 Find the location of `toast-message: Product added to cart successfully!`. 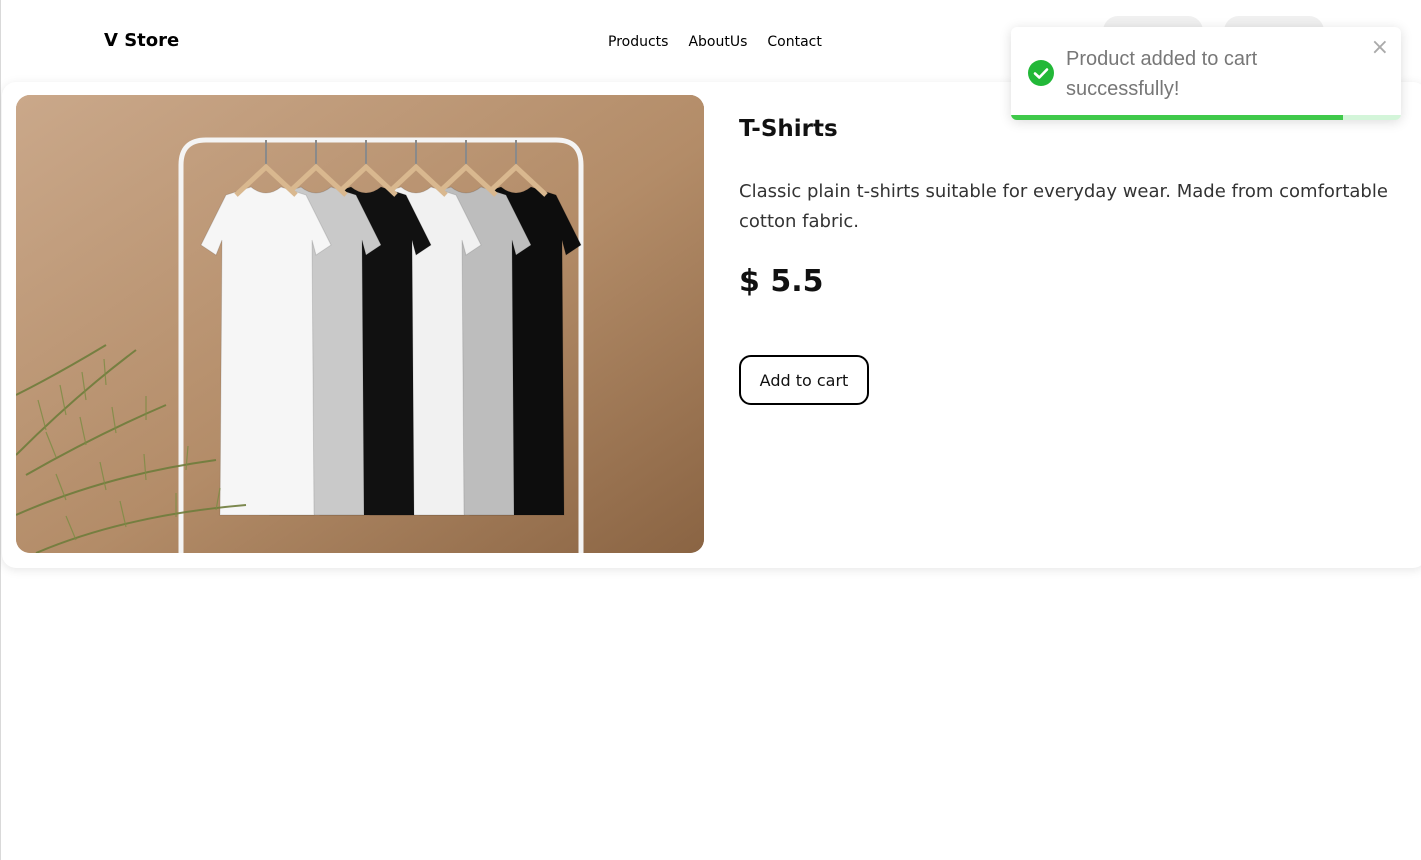

toast-message: Product added to cart successfully! is located at coordinates (1162, 74).